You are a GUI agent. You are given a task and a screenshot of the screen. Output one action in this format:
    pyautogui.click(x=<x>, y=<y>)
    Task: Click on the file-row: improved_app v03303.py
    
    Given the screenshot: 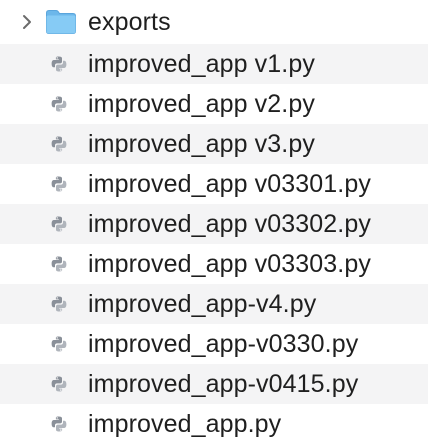 What is the action you would take?
    pyautogui.click(x=214, y=264)
    